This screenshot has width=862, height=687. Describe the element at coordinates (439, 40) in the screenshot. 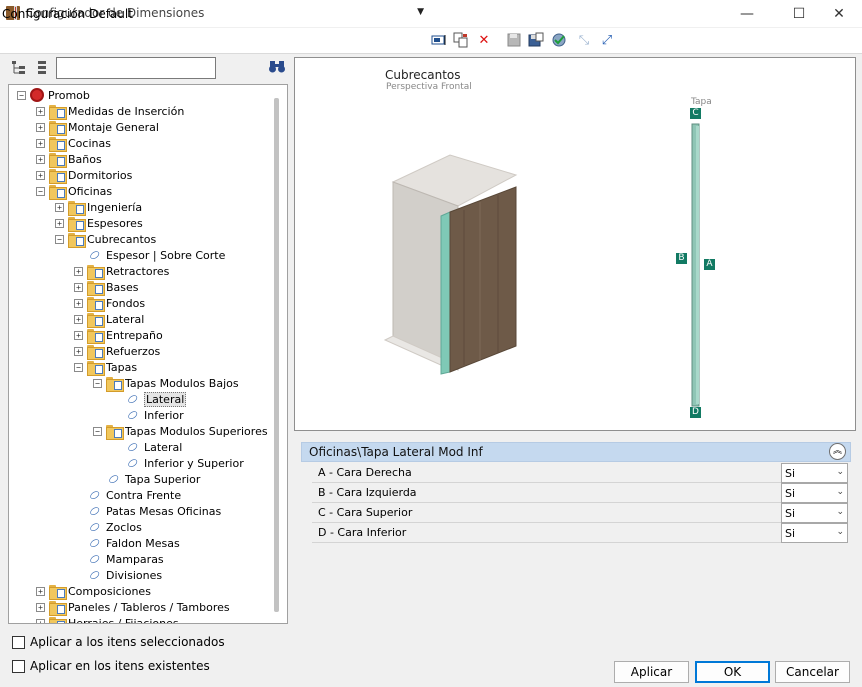

I see `rename-icon` at that location.